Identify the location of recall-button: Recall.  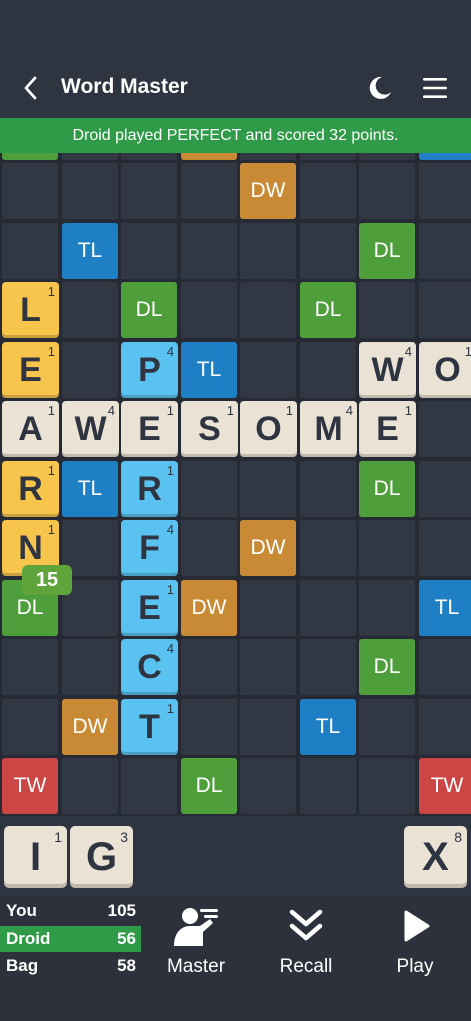
(306, 954).